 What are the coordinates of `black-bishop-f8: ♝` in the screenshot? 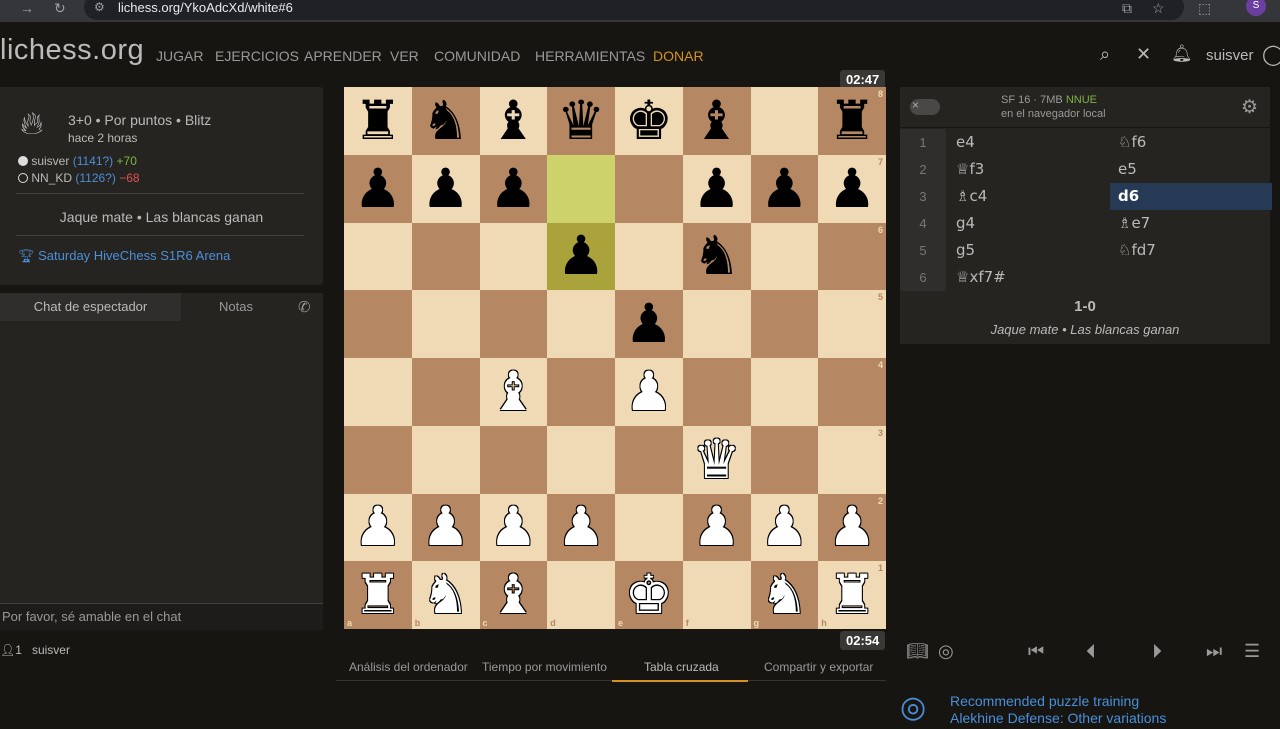 It's located at (717, 121).